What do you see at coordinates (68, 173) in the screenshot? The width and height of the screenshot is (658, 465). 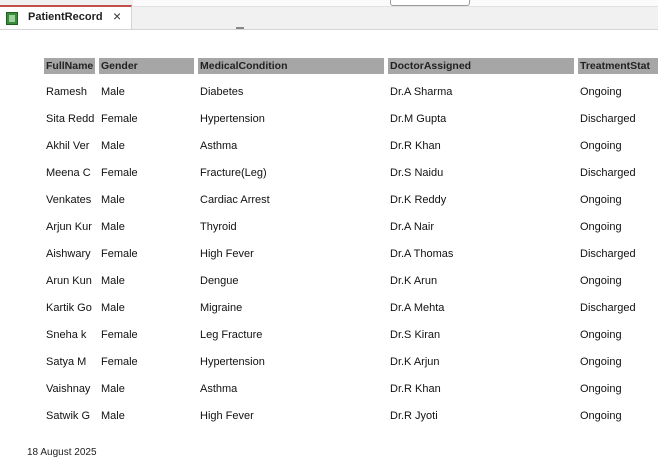 I see `cell-fullname: Meena C` at bounding box center [68, 173].